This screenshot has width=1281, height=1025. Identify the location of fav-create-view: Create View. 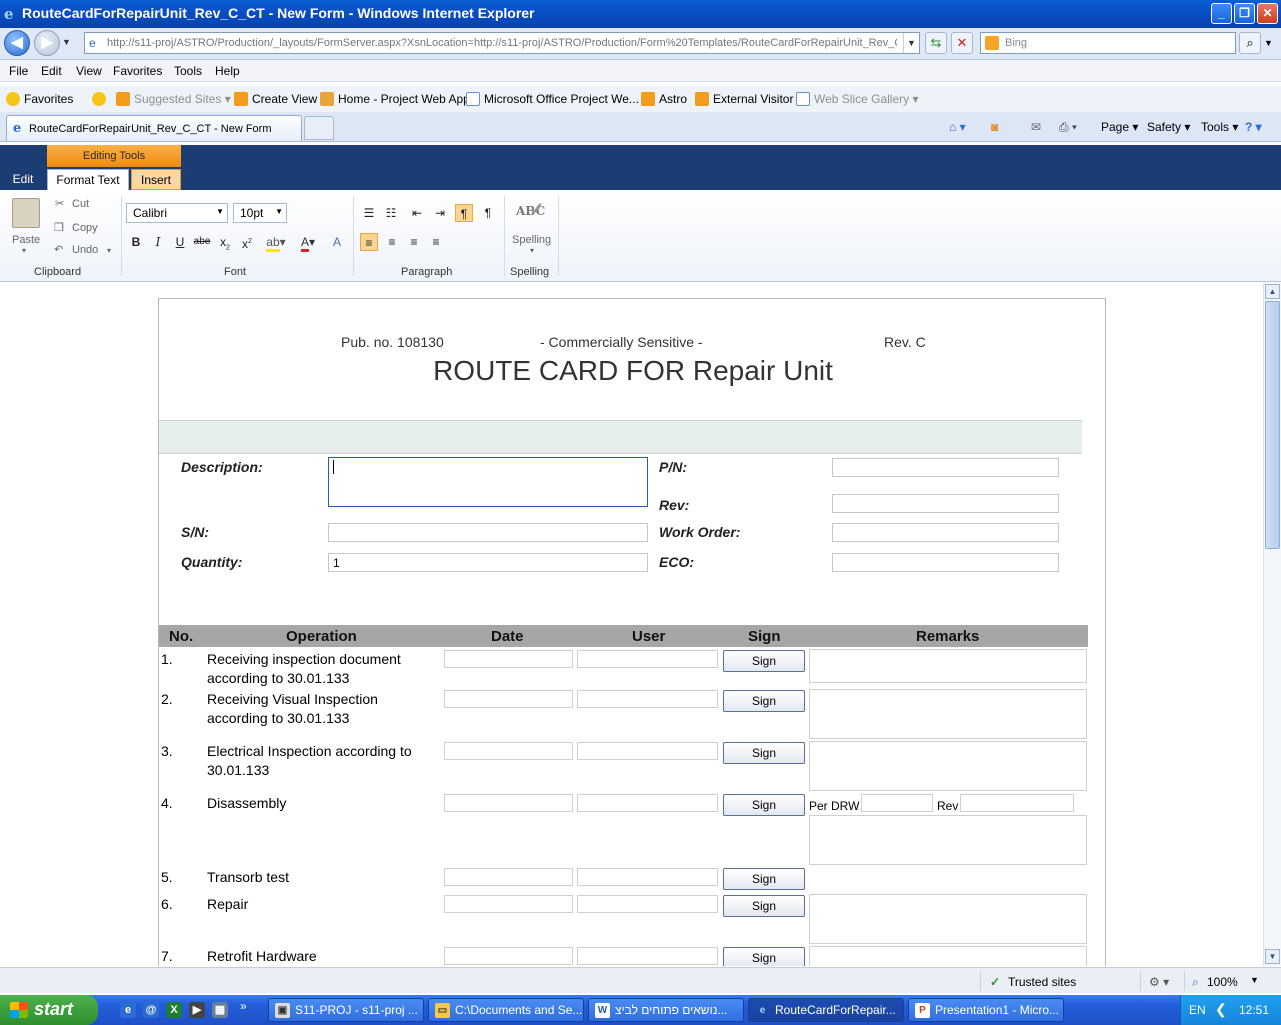
(275, 99).